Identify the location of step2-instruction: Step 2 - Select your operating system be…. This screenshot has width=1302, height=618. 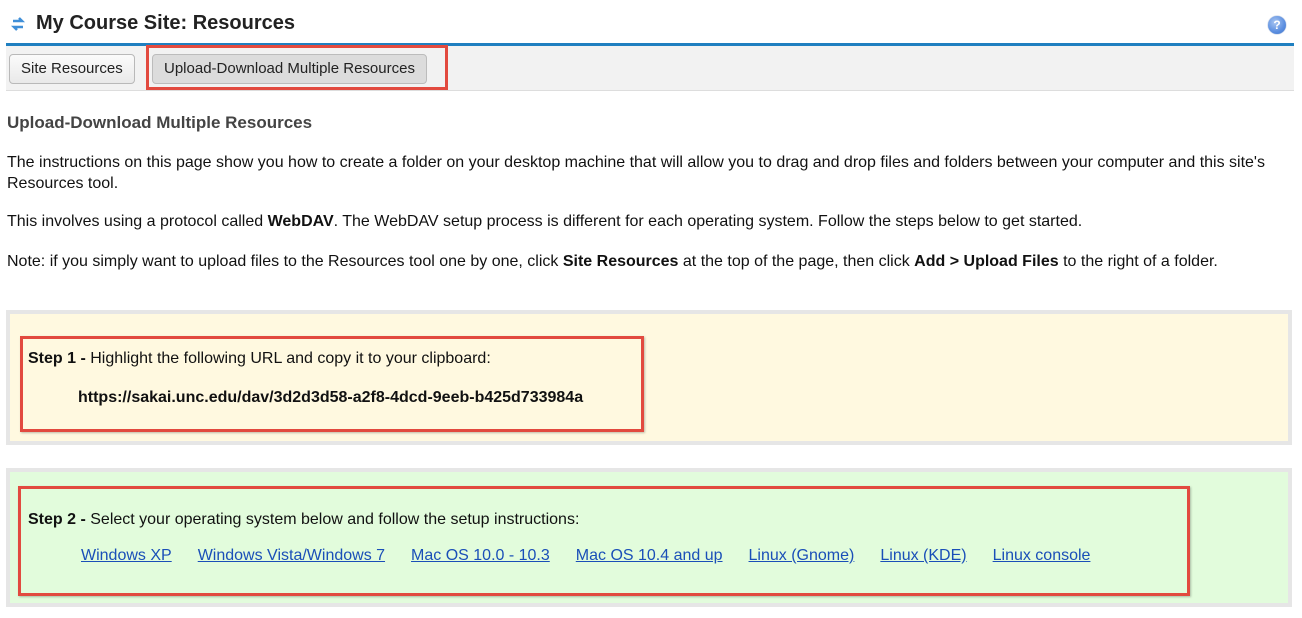
(303, 520).